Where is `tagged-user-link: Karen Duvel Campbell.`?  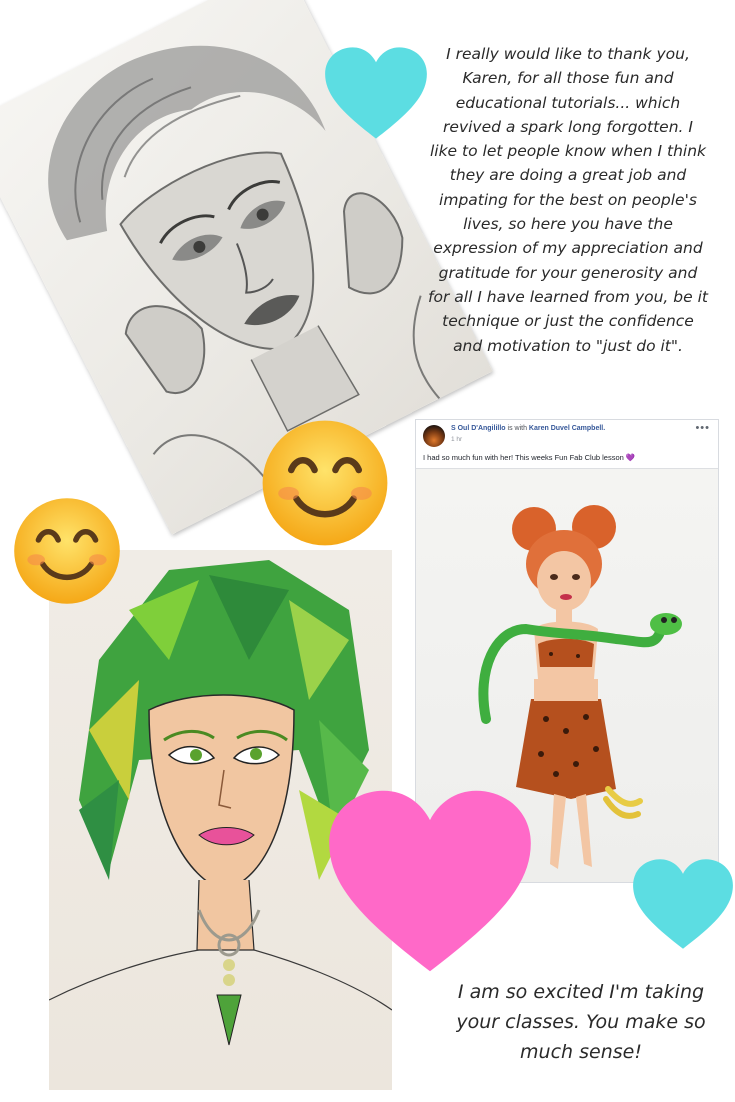 tagged-user-link: Karen Duvel Campbell. is located at coordinates (567, 428).